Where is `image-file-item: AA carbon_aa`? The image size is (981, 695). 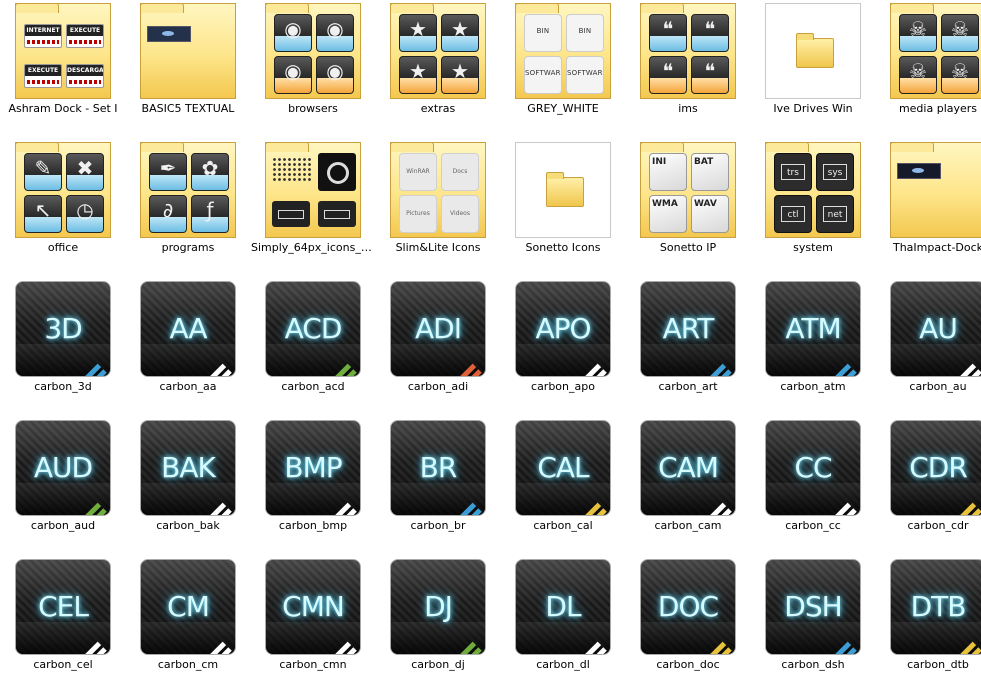 image-file-item: AA carbon_aa is located at coordinates (188, 347).